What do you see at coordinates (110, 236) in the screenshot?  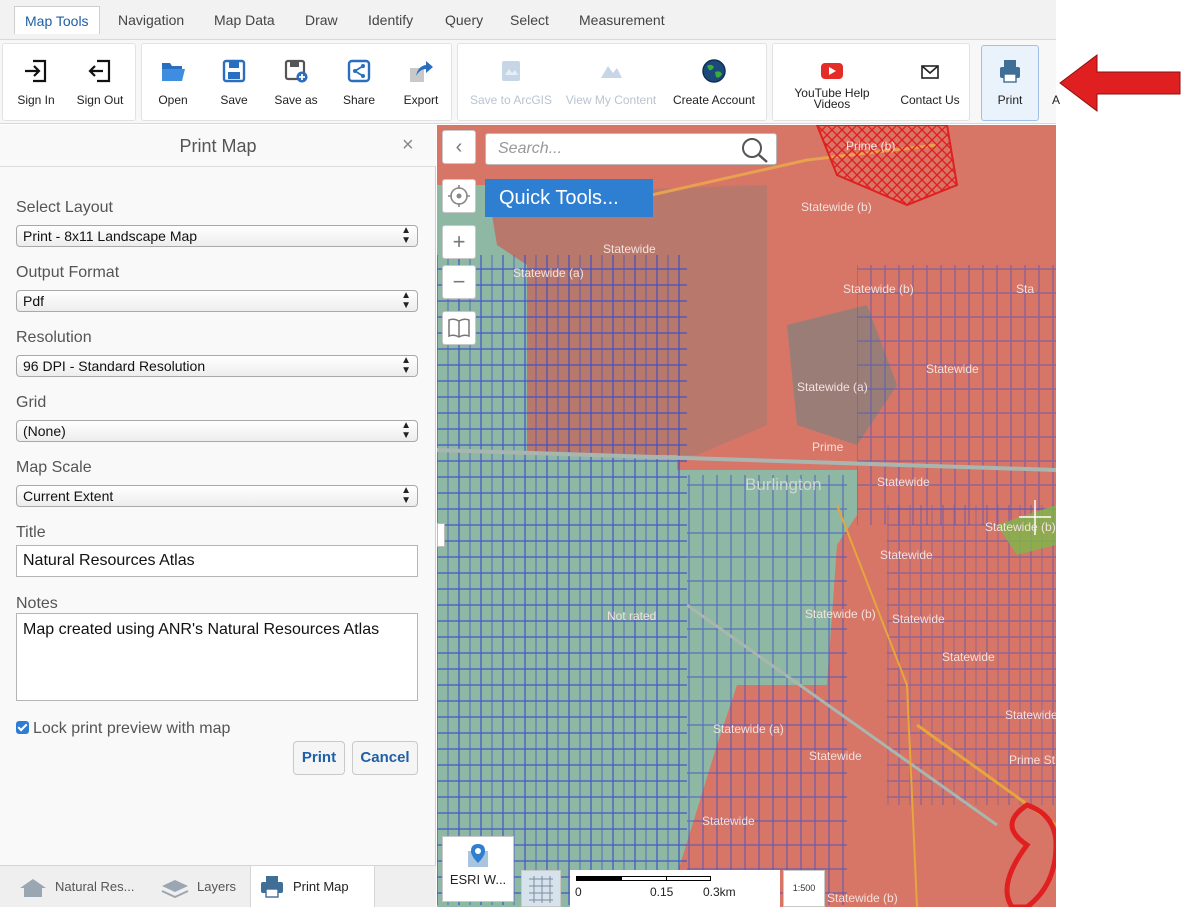 I see `select-layout-value: Print - 8x11 Landscape Map` at bounding box center [110, 236].